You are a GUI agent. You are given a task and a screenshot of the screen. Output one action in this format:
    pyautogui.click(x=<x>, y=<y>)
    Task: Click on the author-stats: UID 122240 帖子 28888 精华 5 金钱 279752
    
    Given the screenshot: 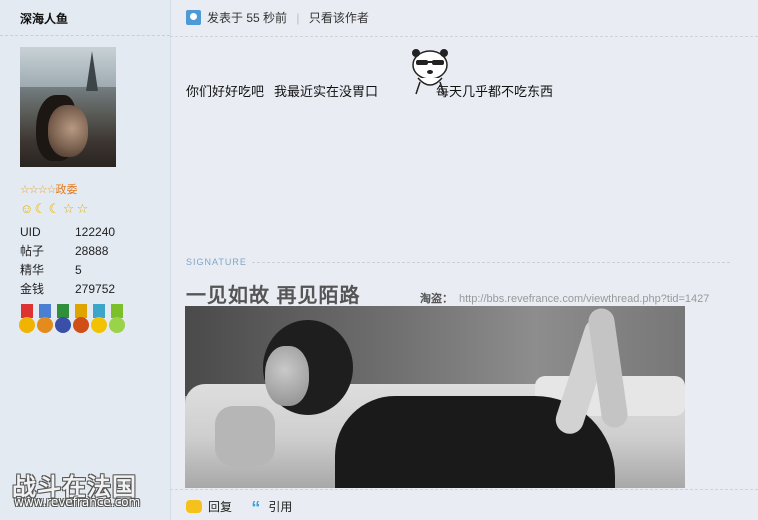 What is the action you would take?
    pyautogui.click(x=67, y=263)
    